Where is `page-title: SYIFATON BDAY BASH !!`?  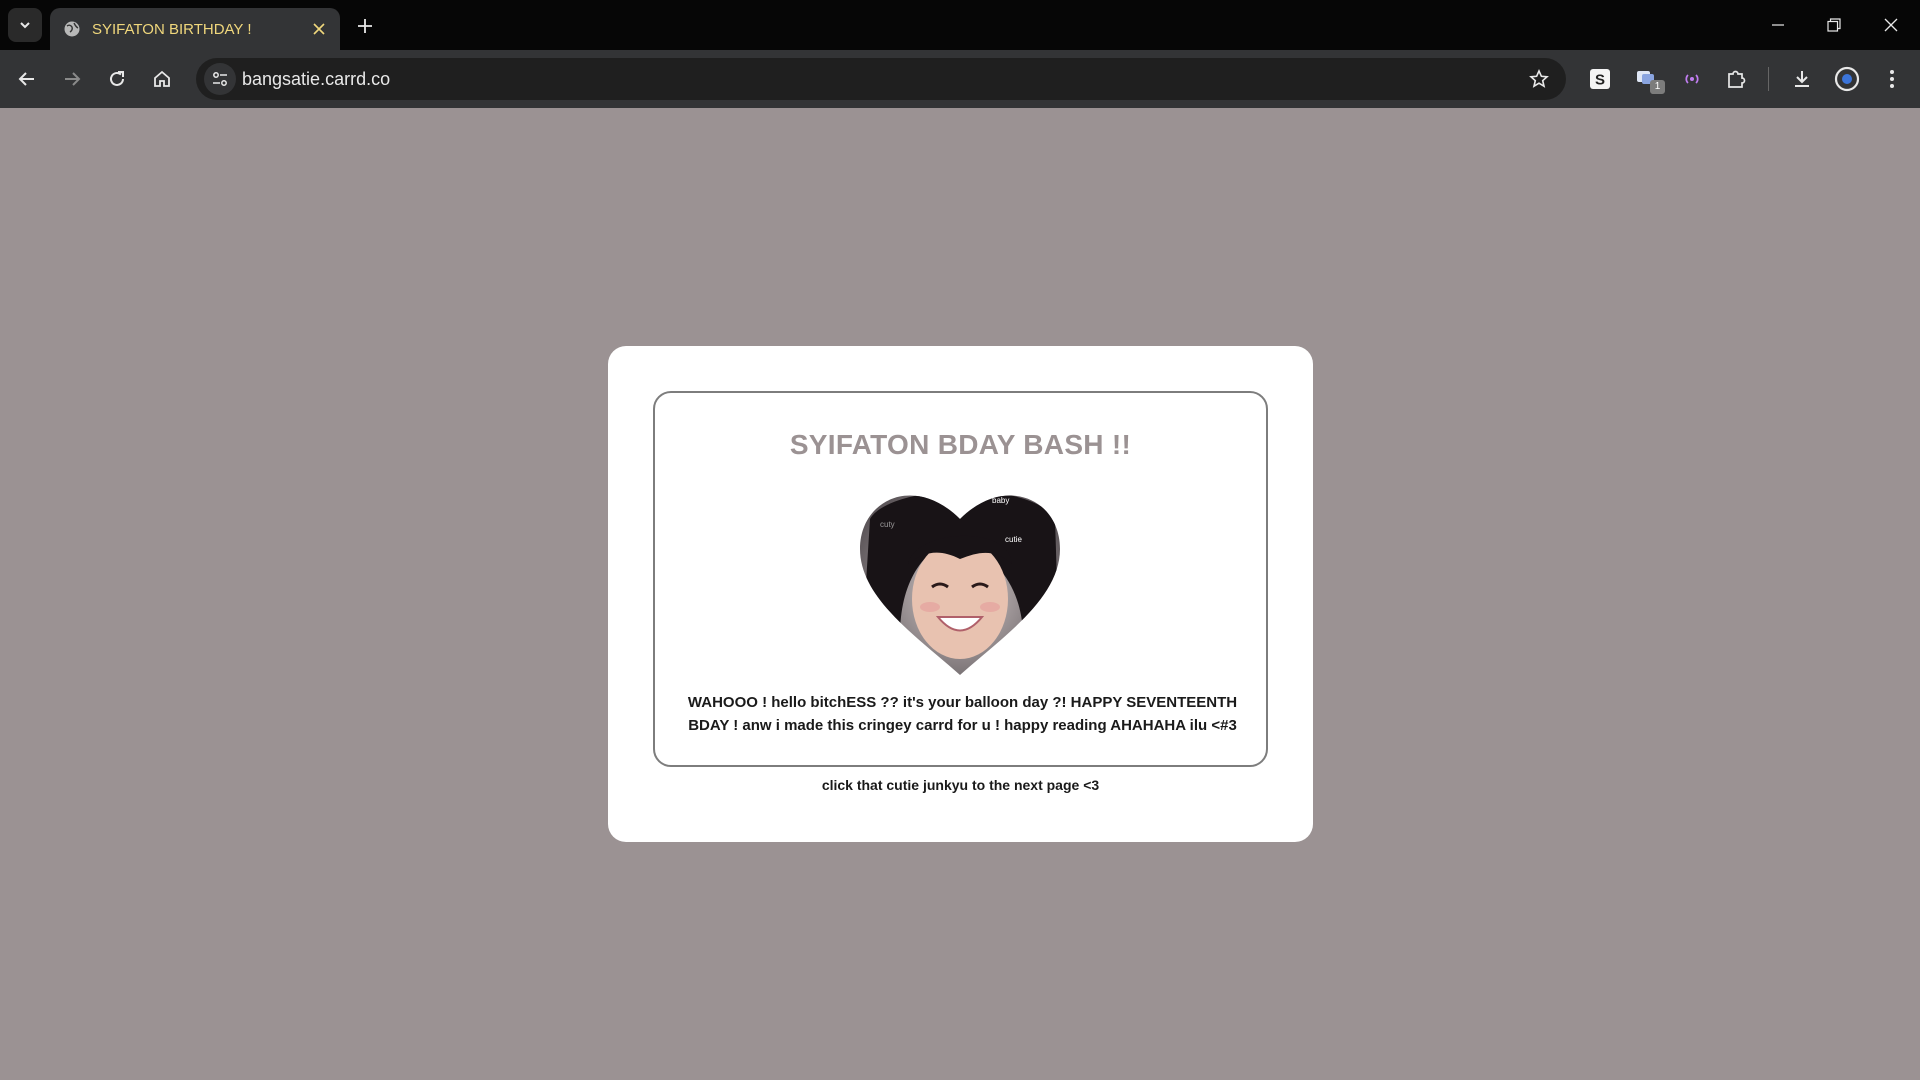 page-title: SYIFATON BDAY BASH !! is located at coordinates (960, 444).